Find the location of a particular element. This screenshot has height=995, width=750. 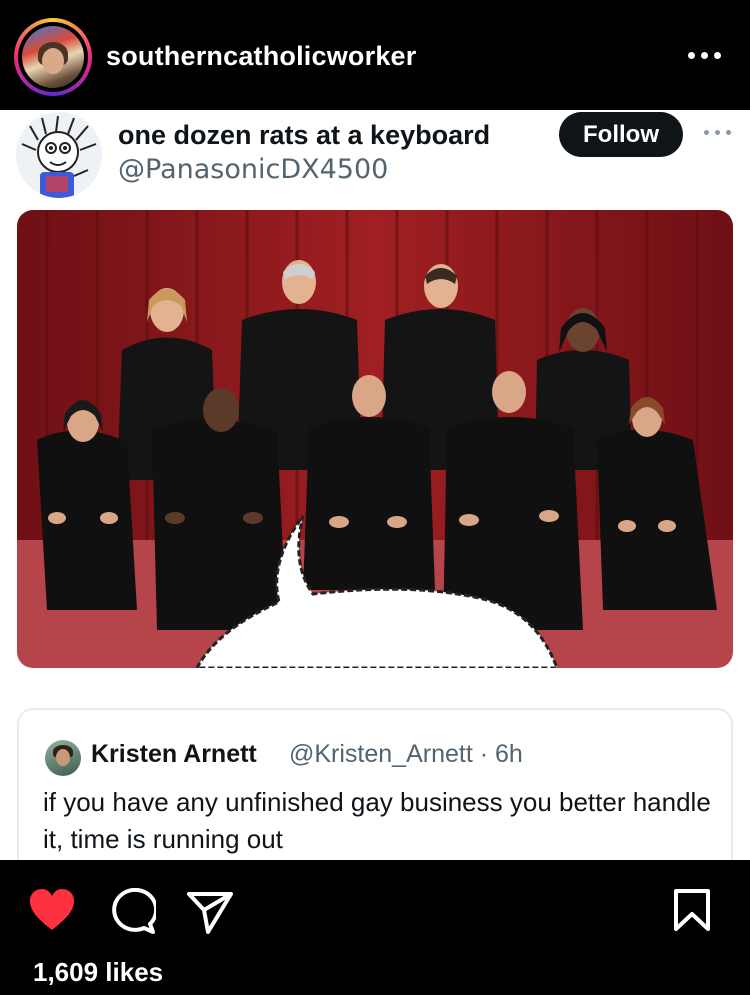

bookmark-icon is located at coordinates (692, 912).